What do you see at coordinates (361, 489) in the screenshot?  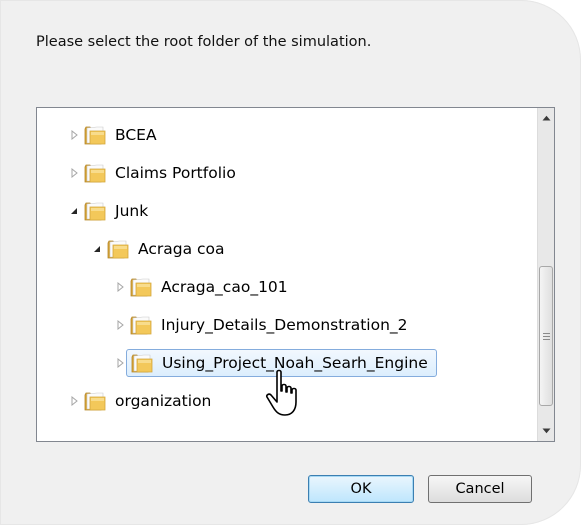 I see `ok-button: OK` at bounding box center [361, 489].